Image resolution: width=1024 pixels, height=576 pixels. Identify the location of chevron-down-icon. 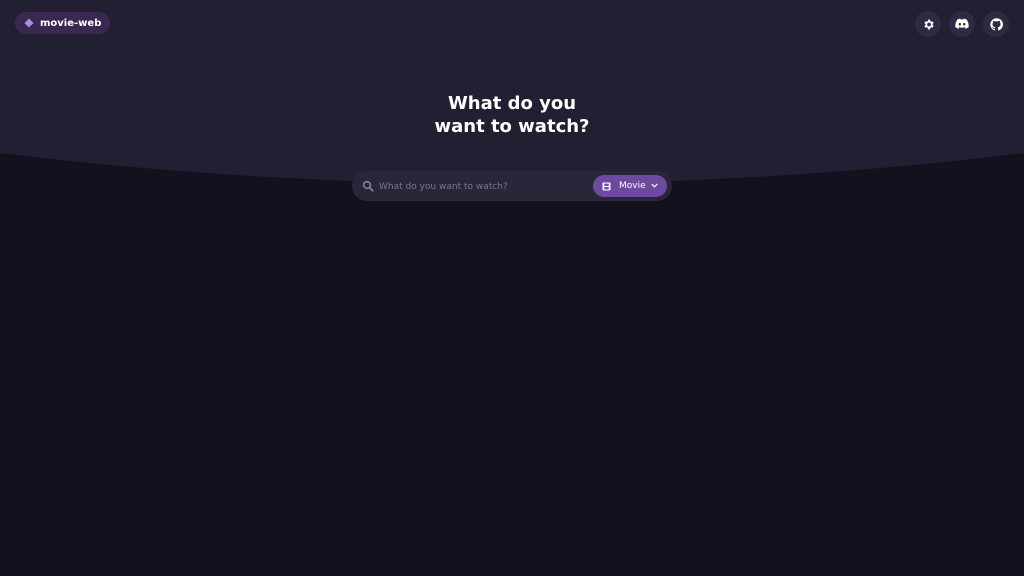
(654, 185).